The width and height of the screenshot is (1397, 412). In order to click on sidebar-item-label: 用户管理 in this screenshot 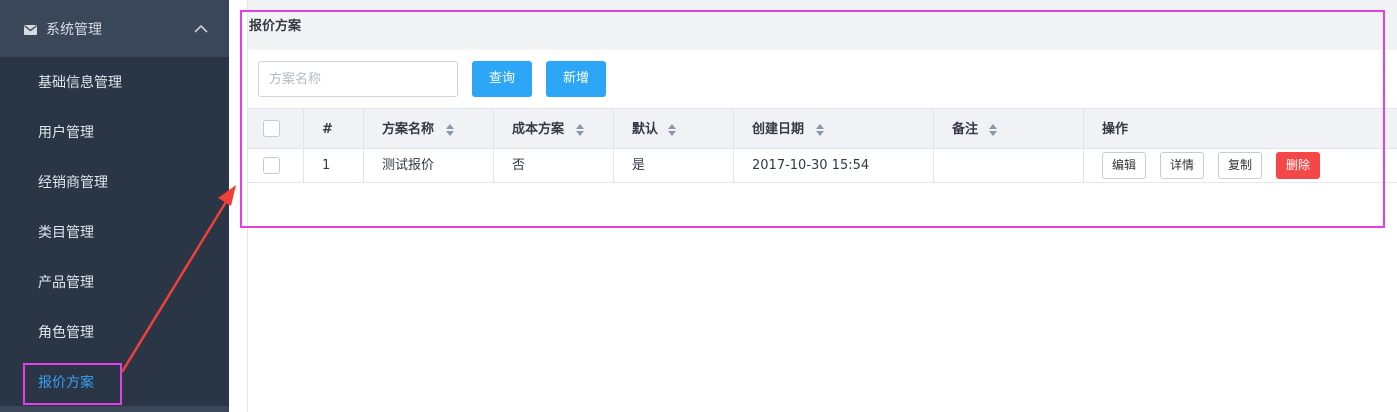, I will do `click(66, 133)`.